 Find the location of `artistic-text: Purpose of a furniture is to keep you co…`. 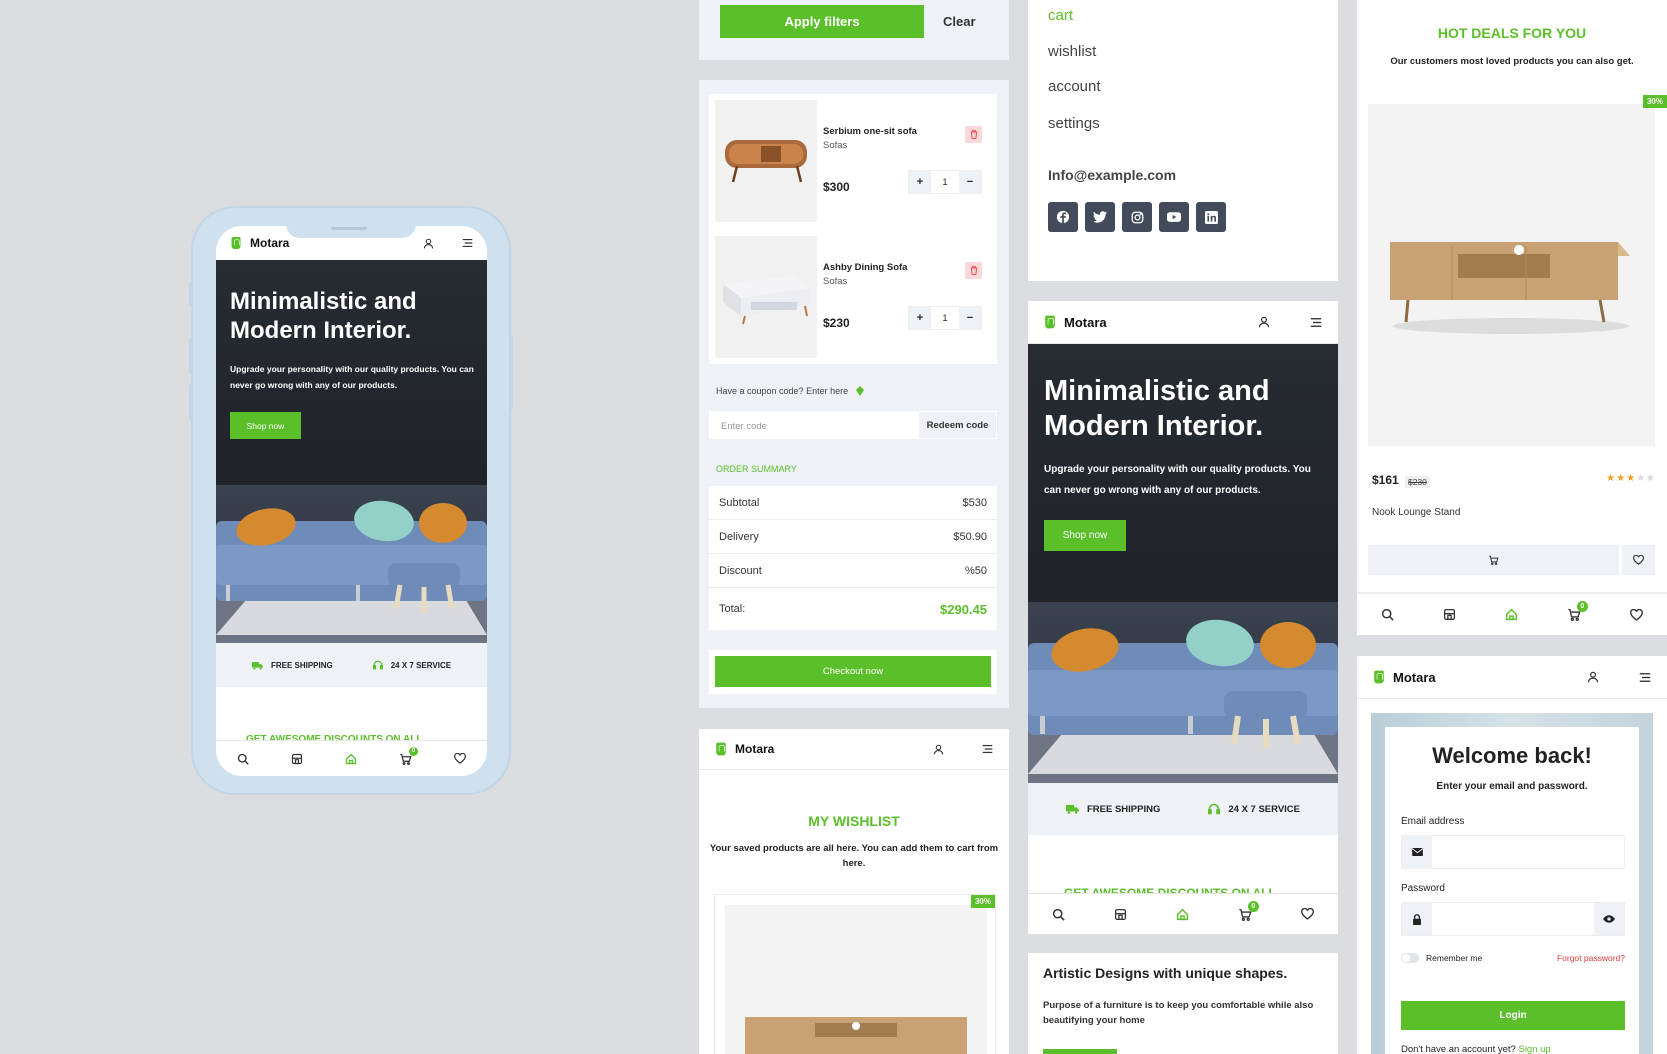

artistic-text: Purpose of a furniture is to keep you co… is located at coordinates (1178, 1013).